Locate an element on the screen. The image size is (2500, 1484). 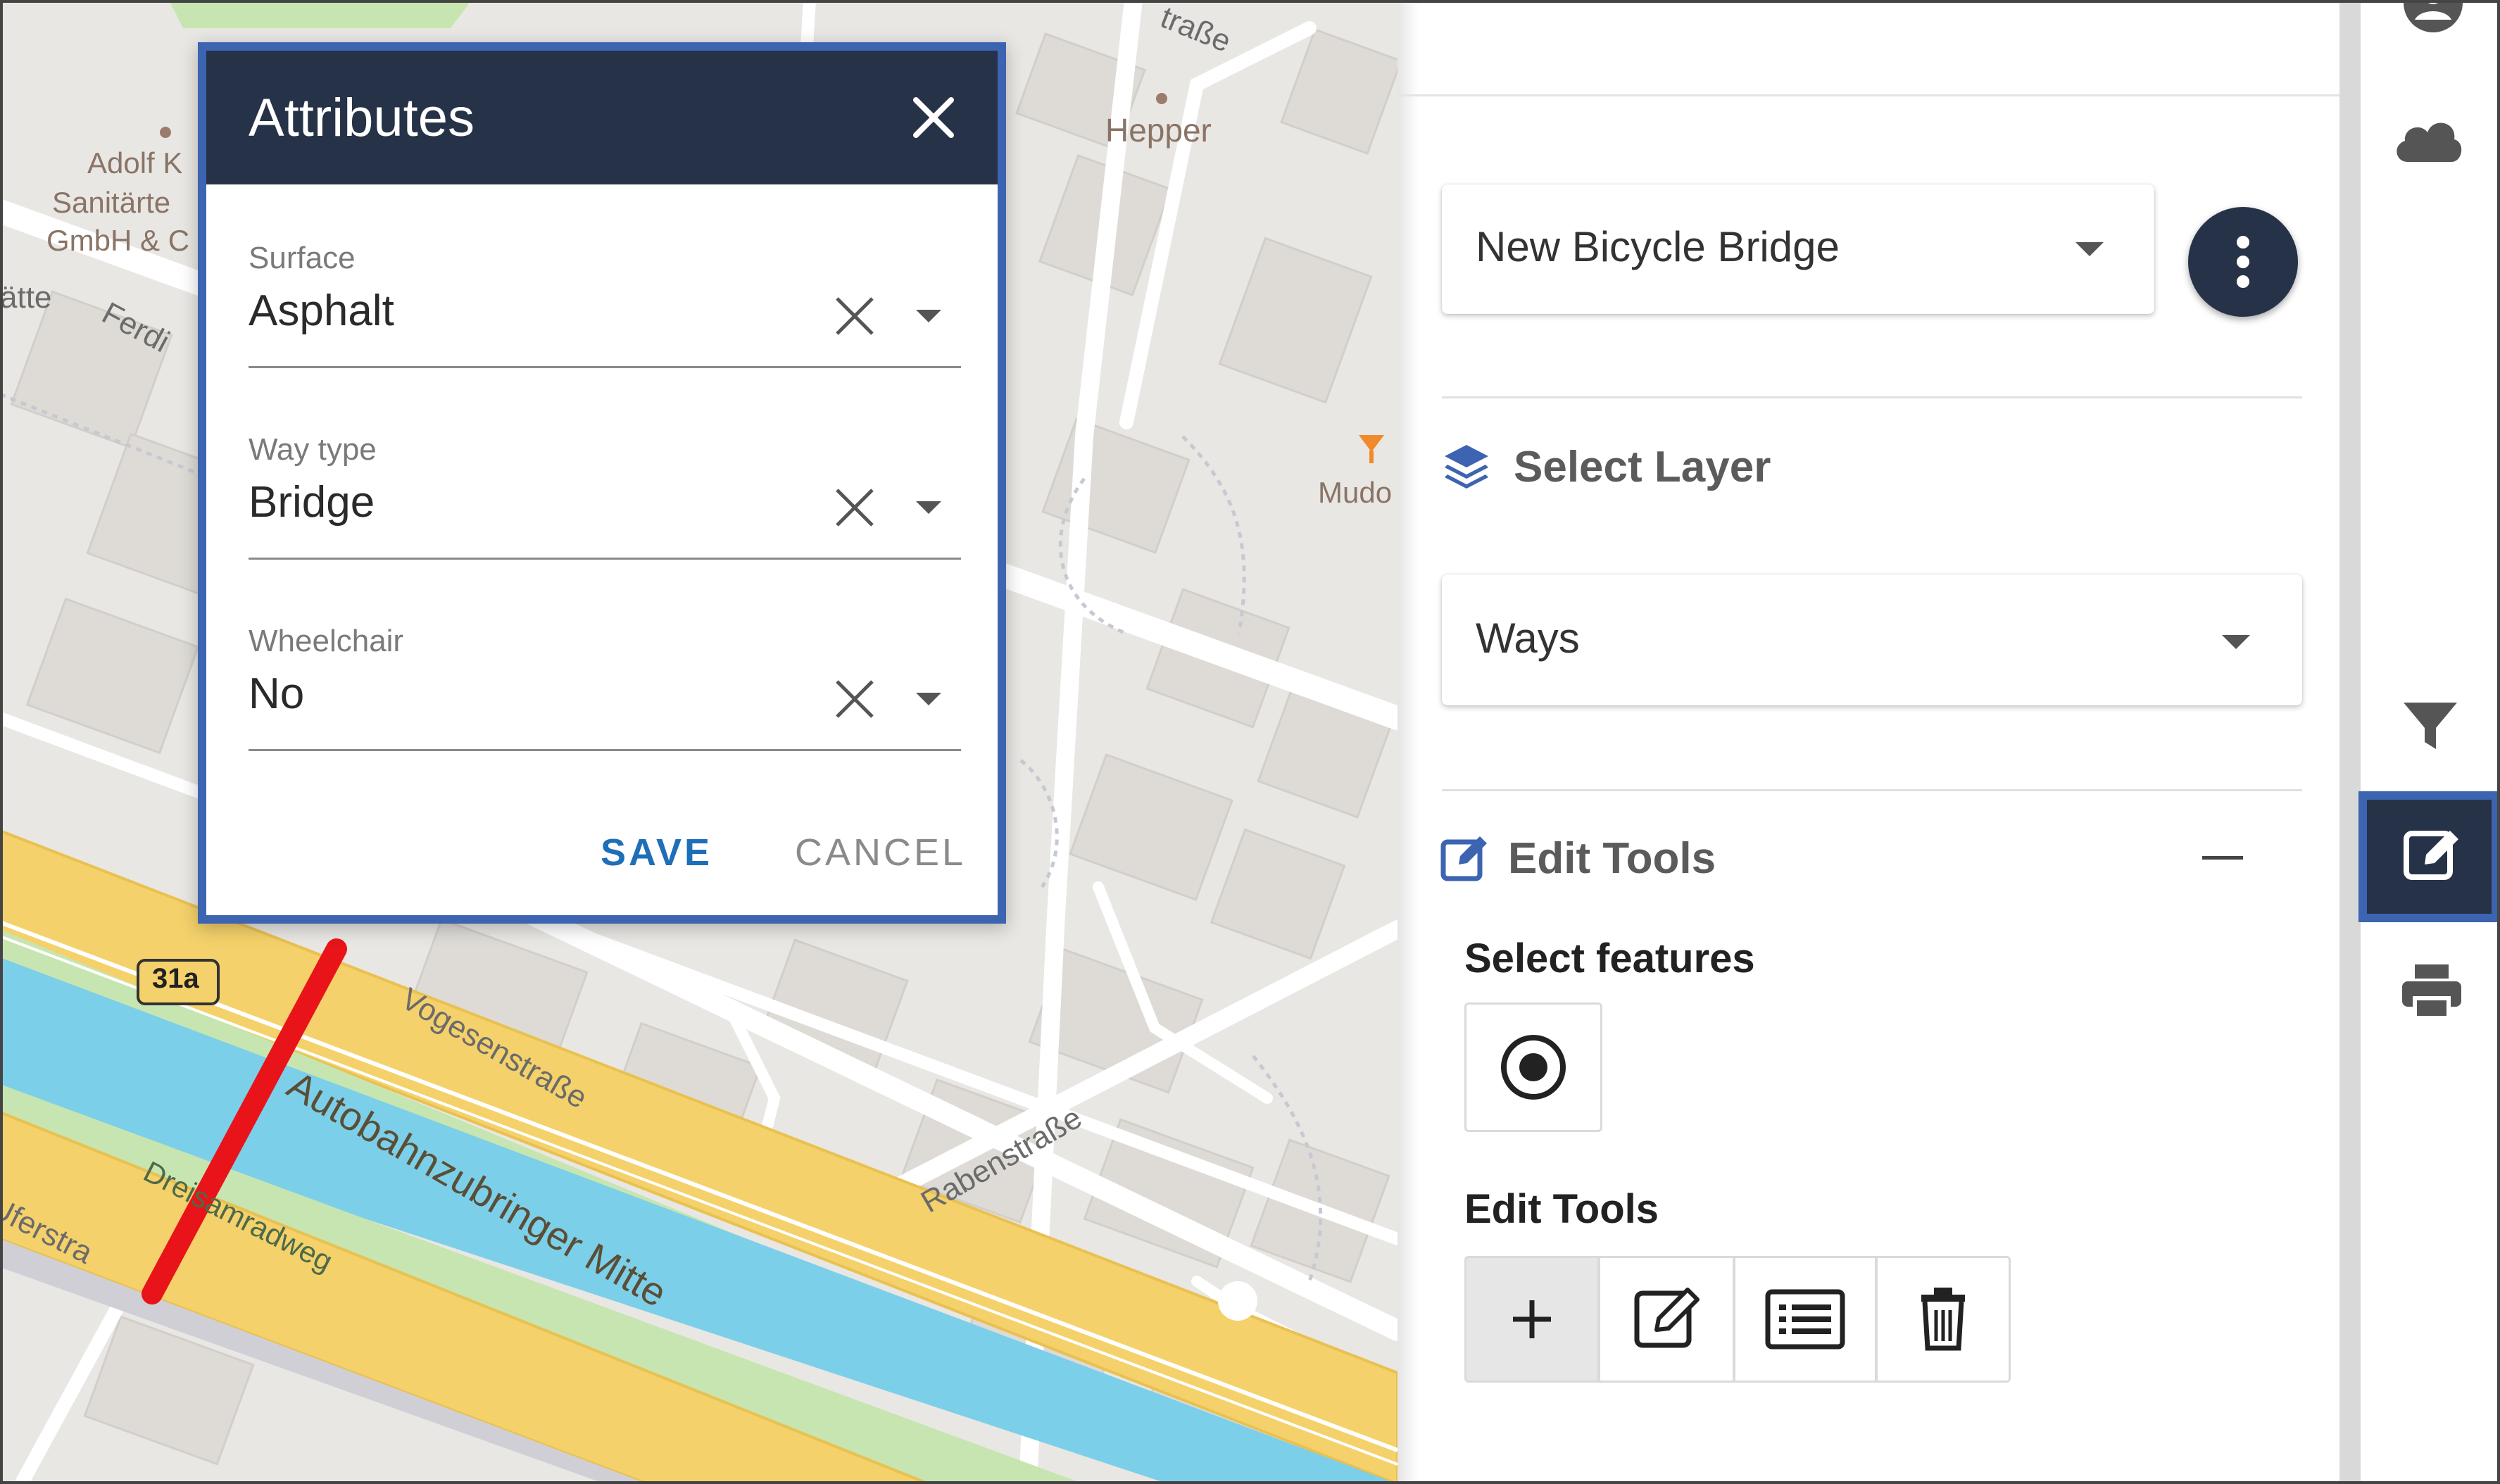
way-type-field: Way type Bridge is located at coordinates (605, 499).